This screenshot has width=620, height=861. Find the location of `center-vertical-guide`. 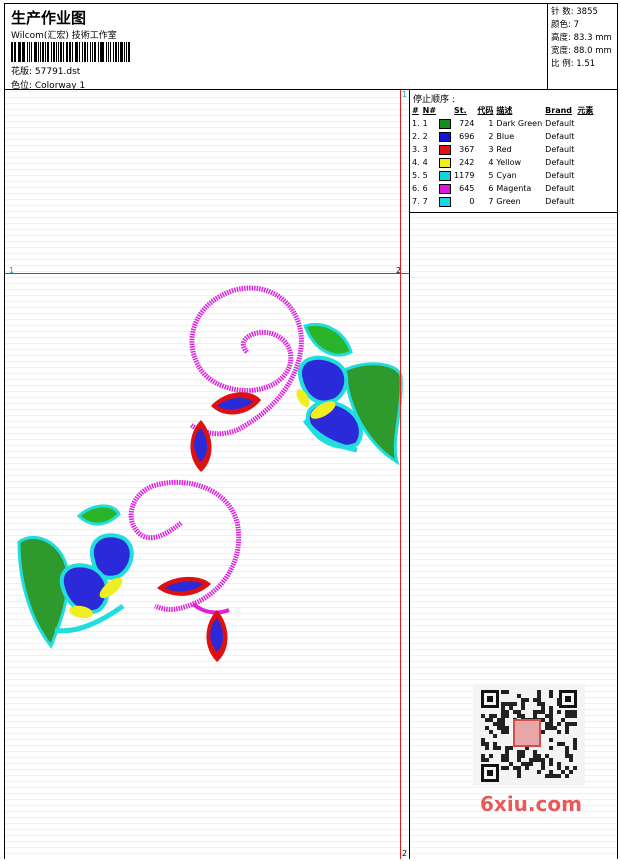

center-vertical-guide is located at coordinates (400, 474).